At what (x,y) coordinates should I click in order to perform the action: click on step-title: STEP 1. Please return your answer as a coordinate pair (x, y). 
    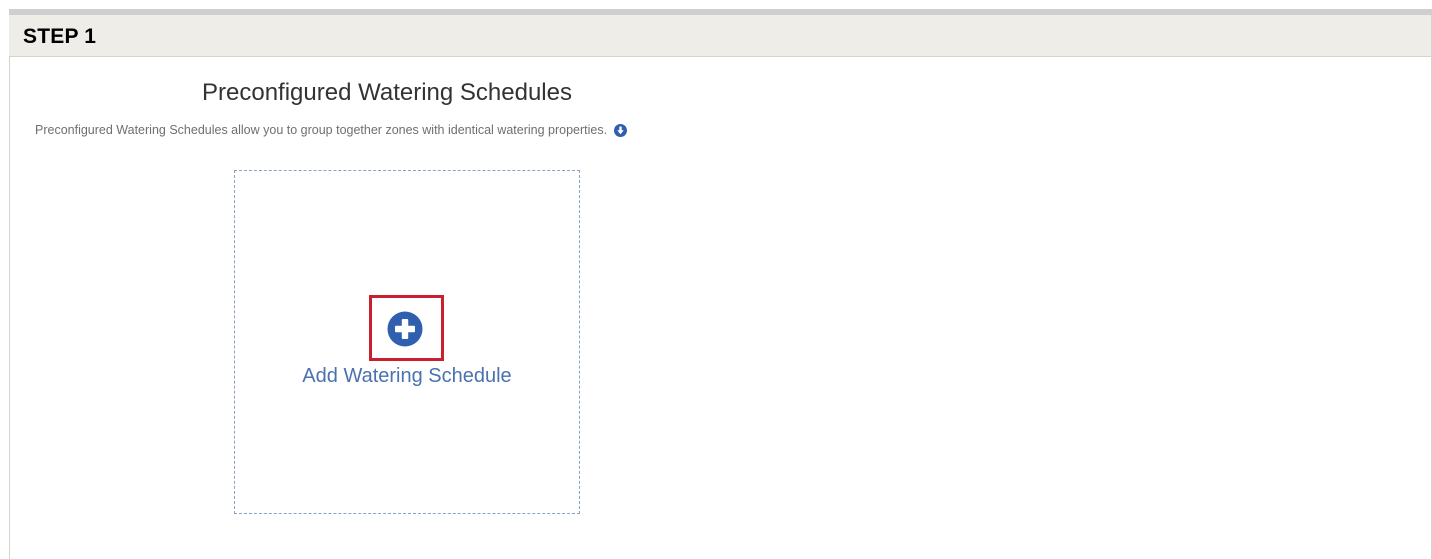
    Looking at the image, I should click on (60, 36).